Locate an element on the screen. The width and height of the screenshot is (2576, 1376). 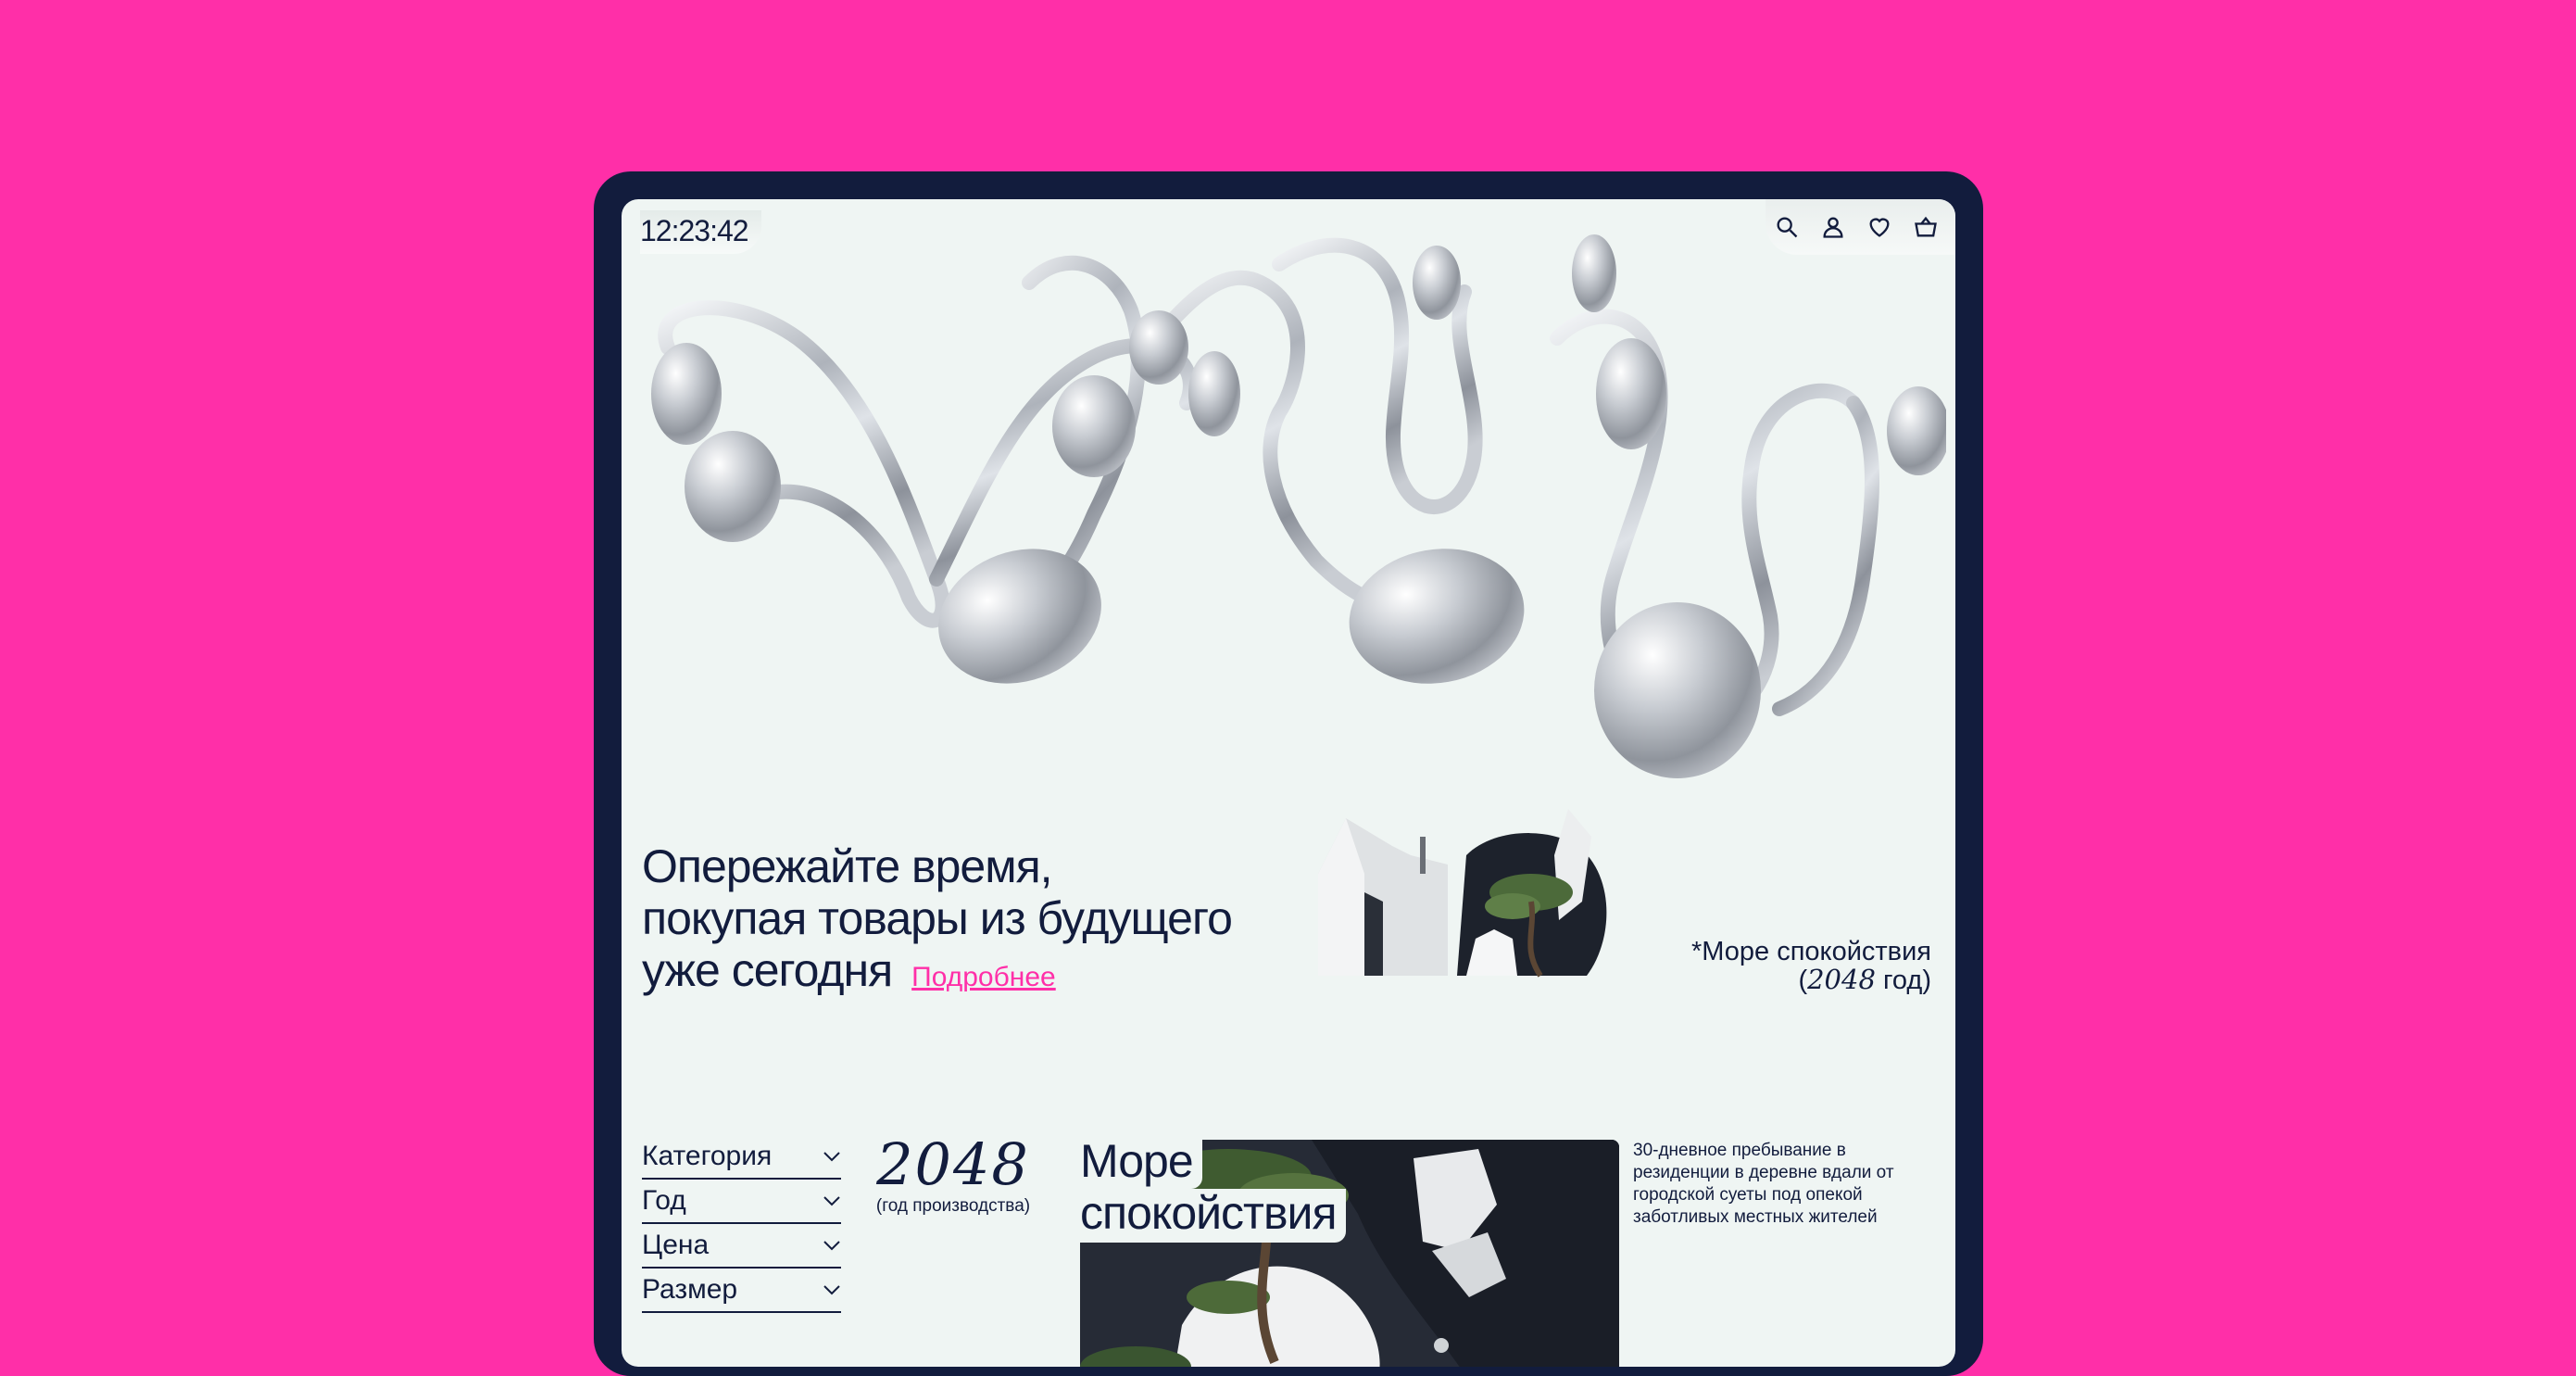
clock: 12:23:42 is located at coordinates (700, 232).